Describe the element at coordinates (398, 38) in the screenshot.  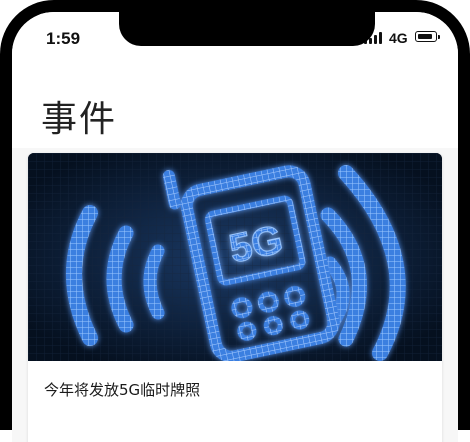
I see `network-type: 4G` at that location.